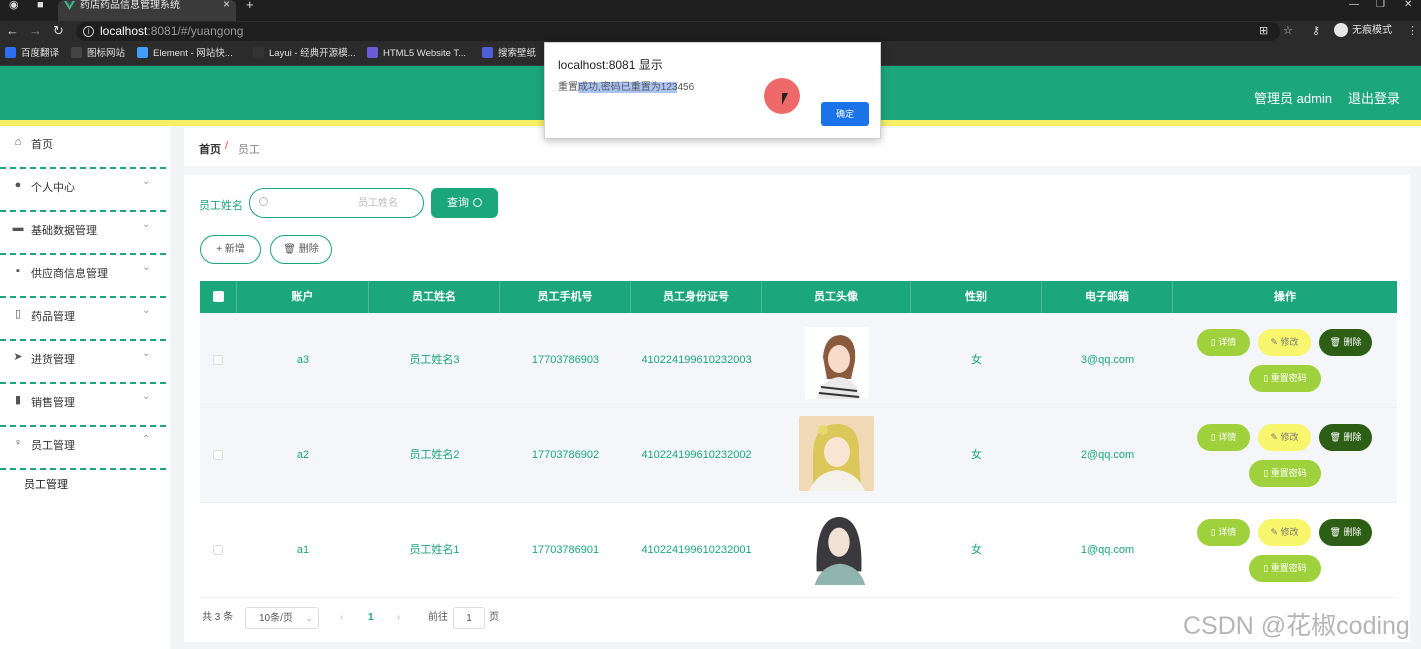 The height and width of the screenshot is (649, 1421). I want to click on goto-suffix: 页, so click(494, 617).